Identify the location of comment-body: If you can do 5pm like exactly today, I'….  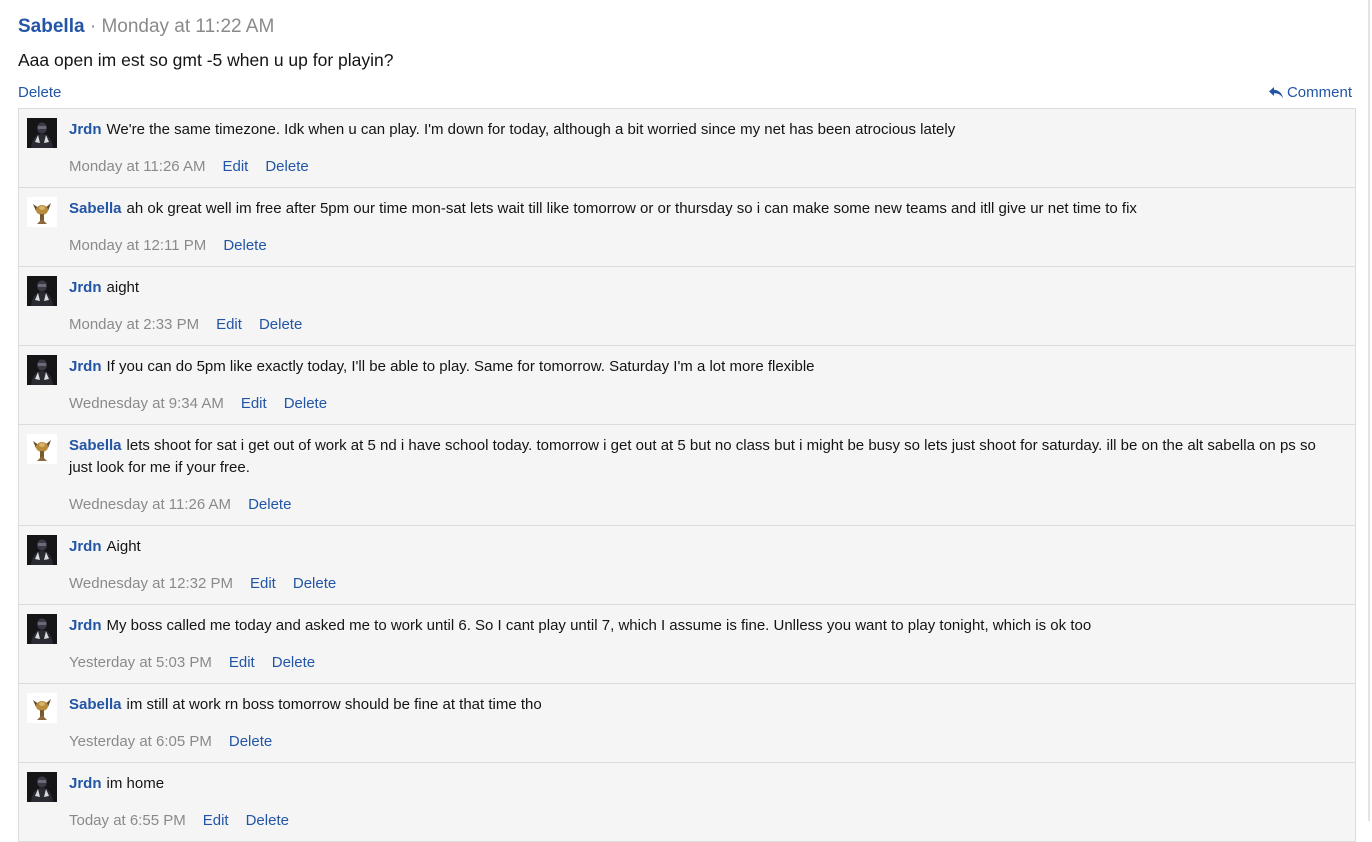
(460, 366).